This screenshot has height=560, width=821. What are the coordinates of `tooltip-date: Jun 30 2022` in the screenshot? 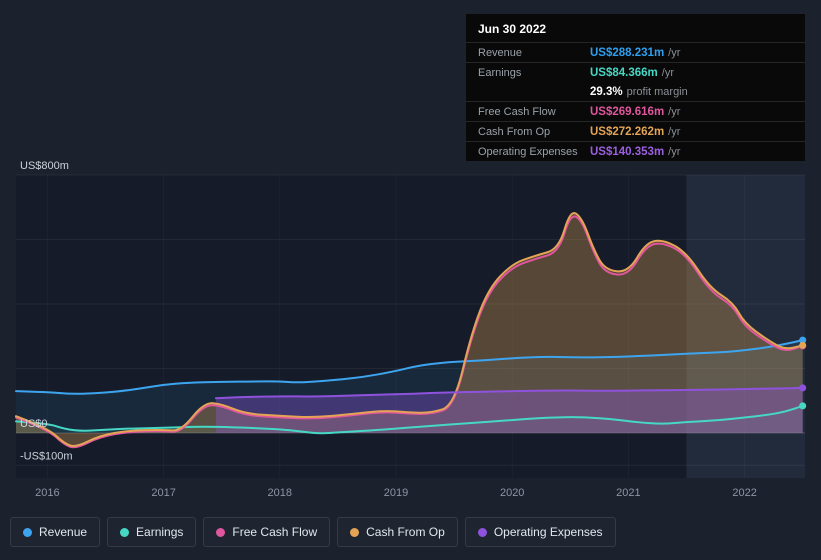 It's located at (512, 29).